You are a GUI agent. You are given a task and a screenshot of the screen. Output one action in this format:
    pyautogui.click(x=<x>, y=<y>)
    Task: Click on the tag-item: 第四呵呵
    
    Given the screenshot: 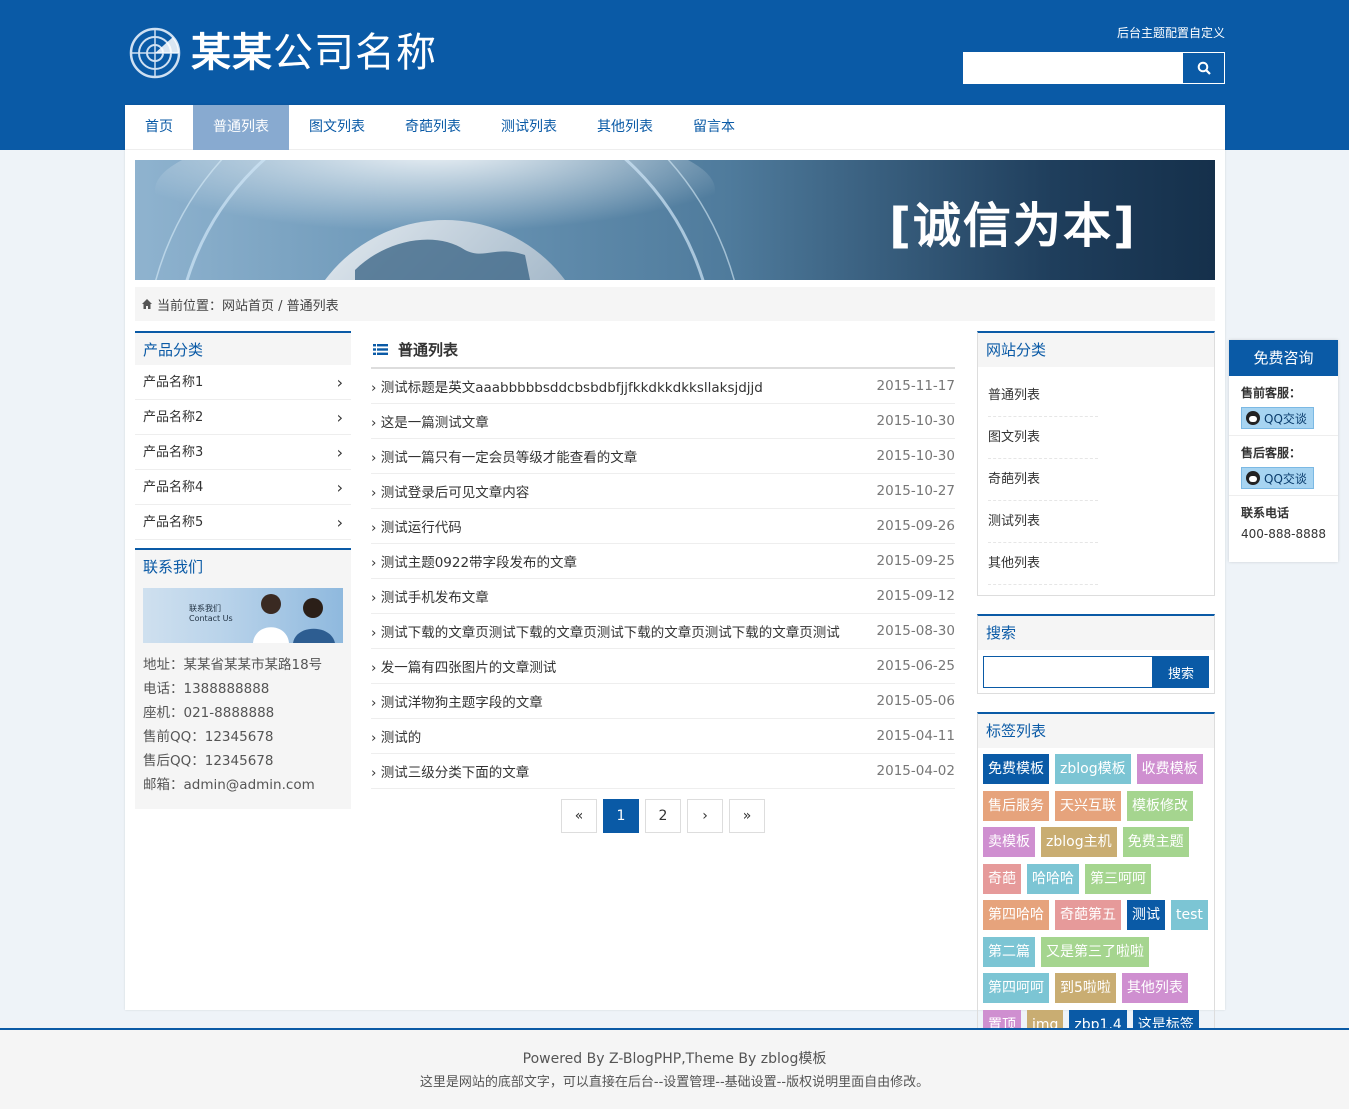 What is the action you would take?
    pyautogui.click(x=1016, y=988)
    